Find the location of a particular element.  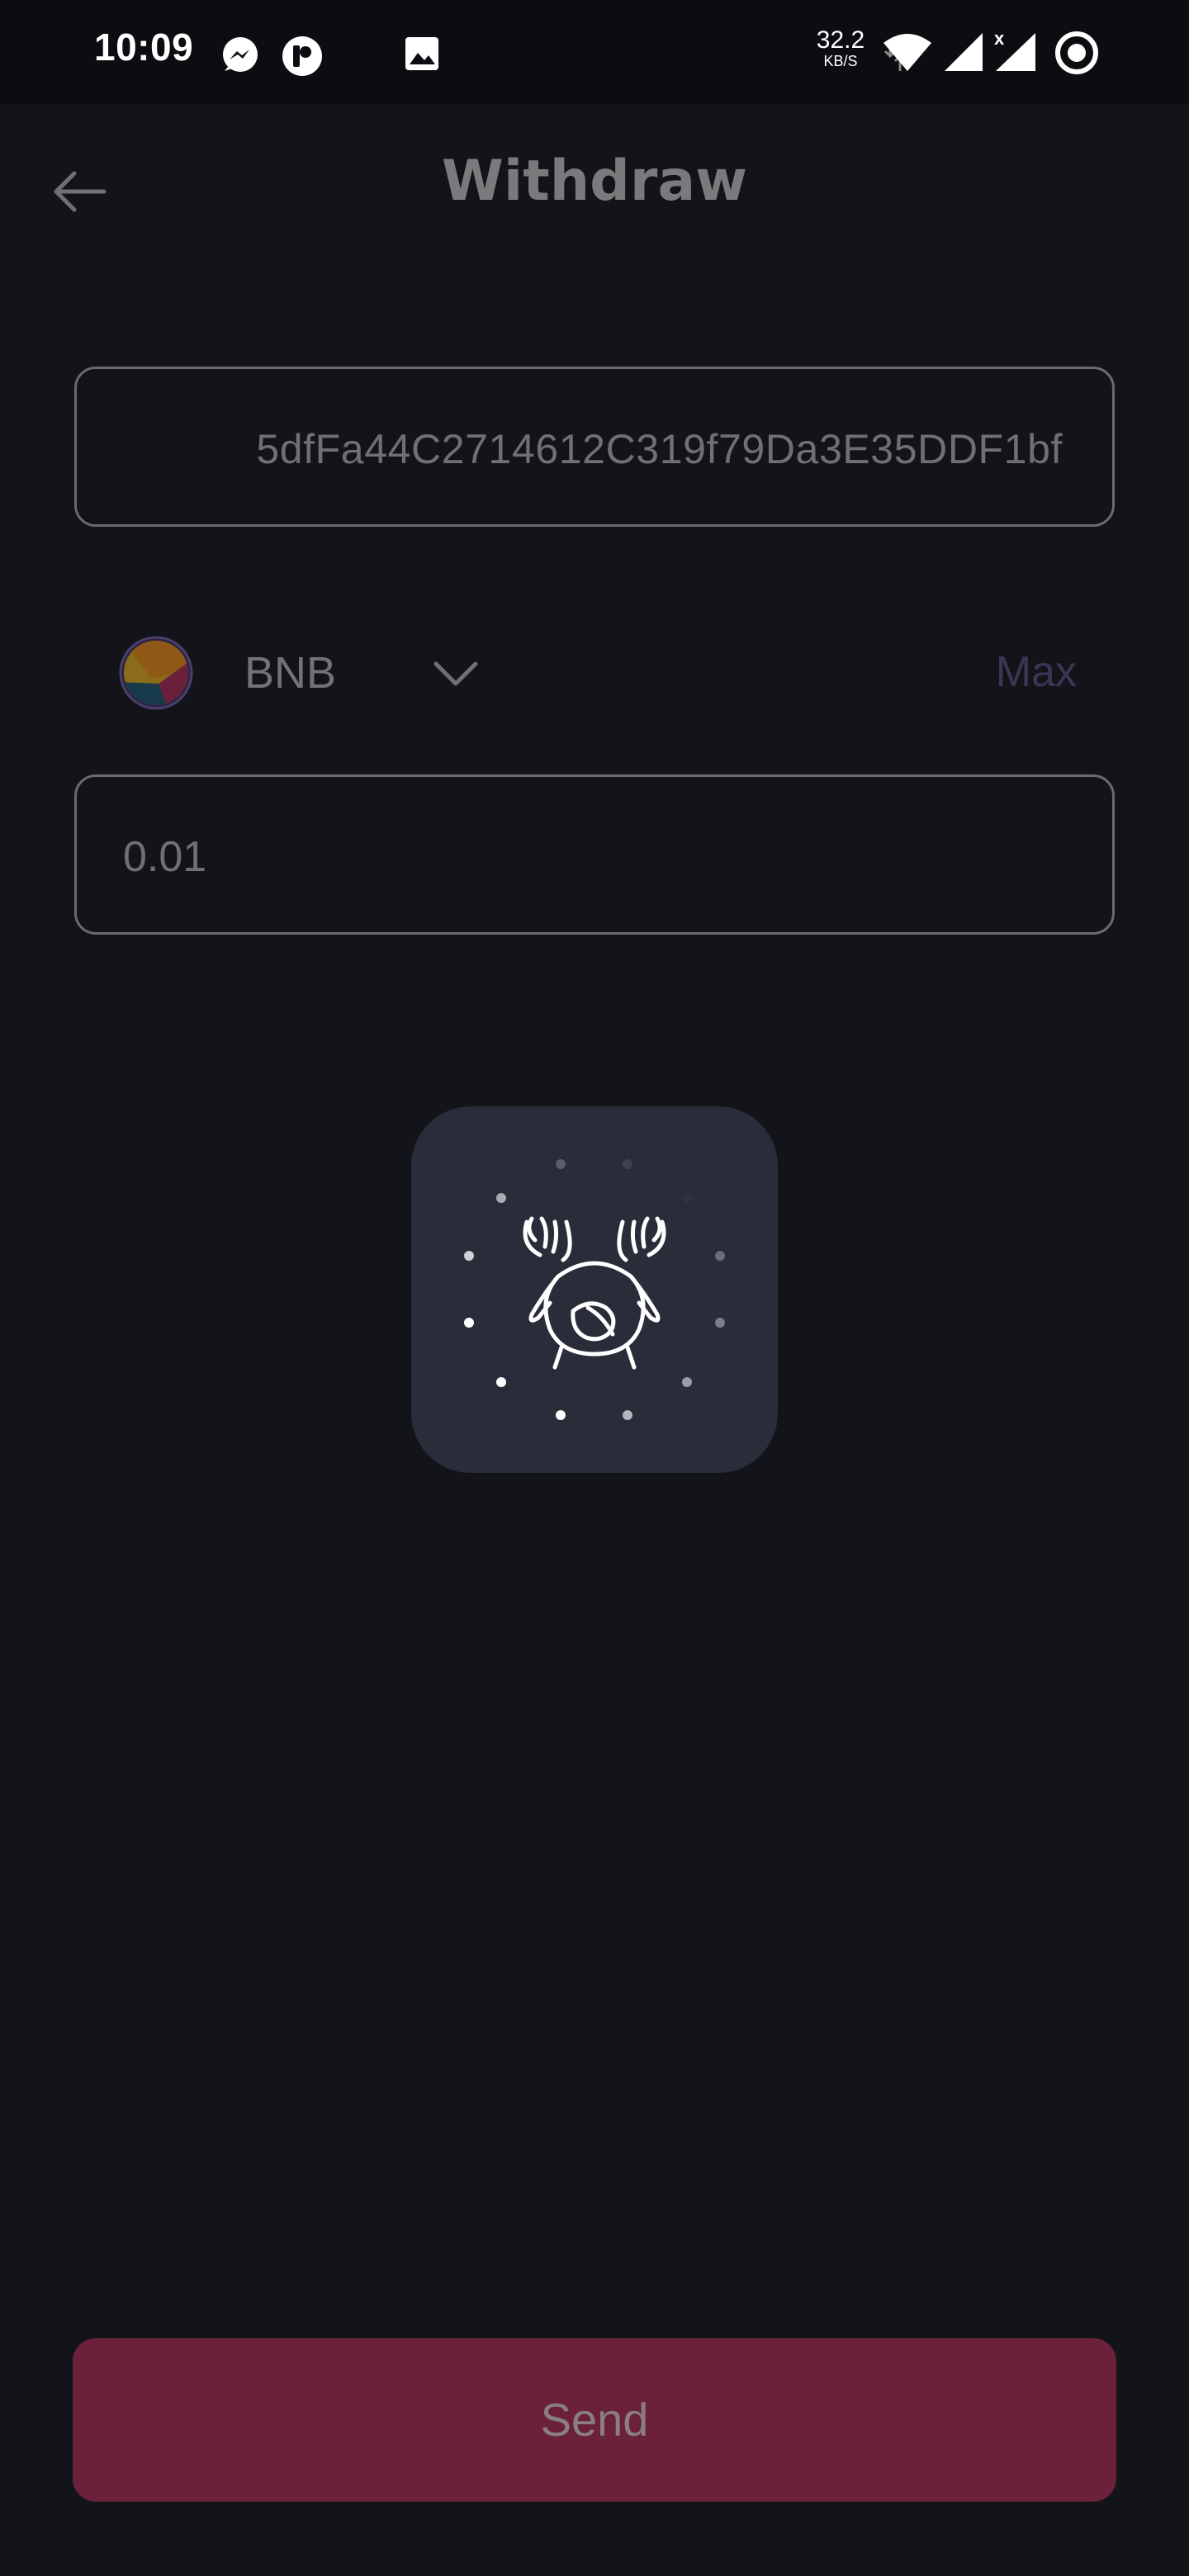

bnb-token-logo is located at coordinates (156, 673).